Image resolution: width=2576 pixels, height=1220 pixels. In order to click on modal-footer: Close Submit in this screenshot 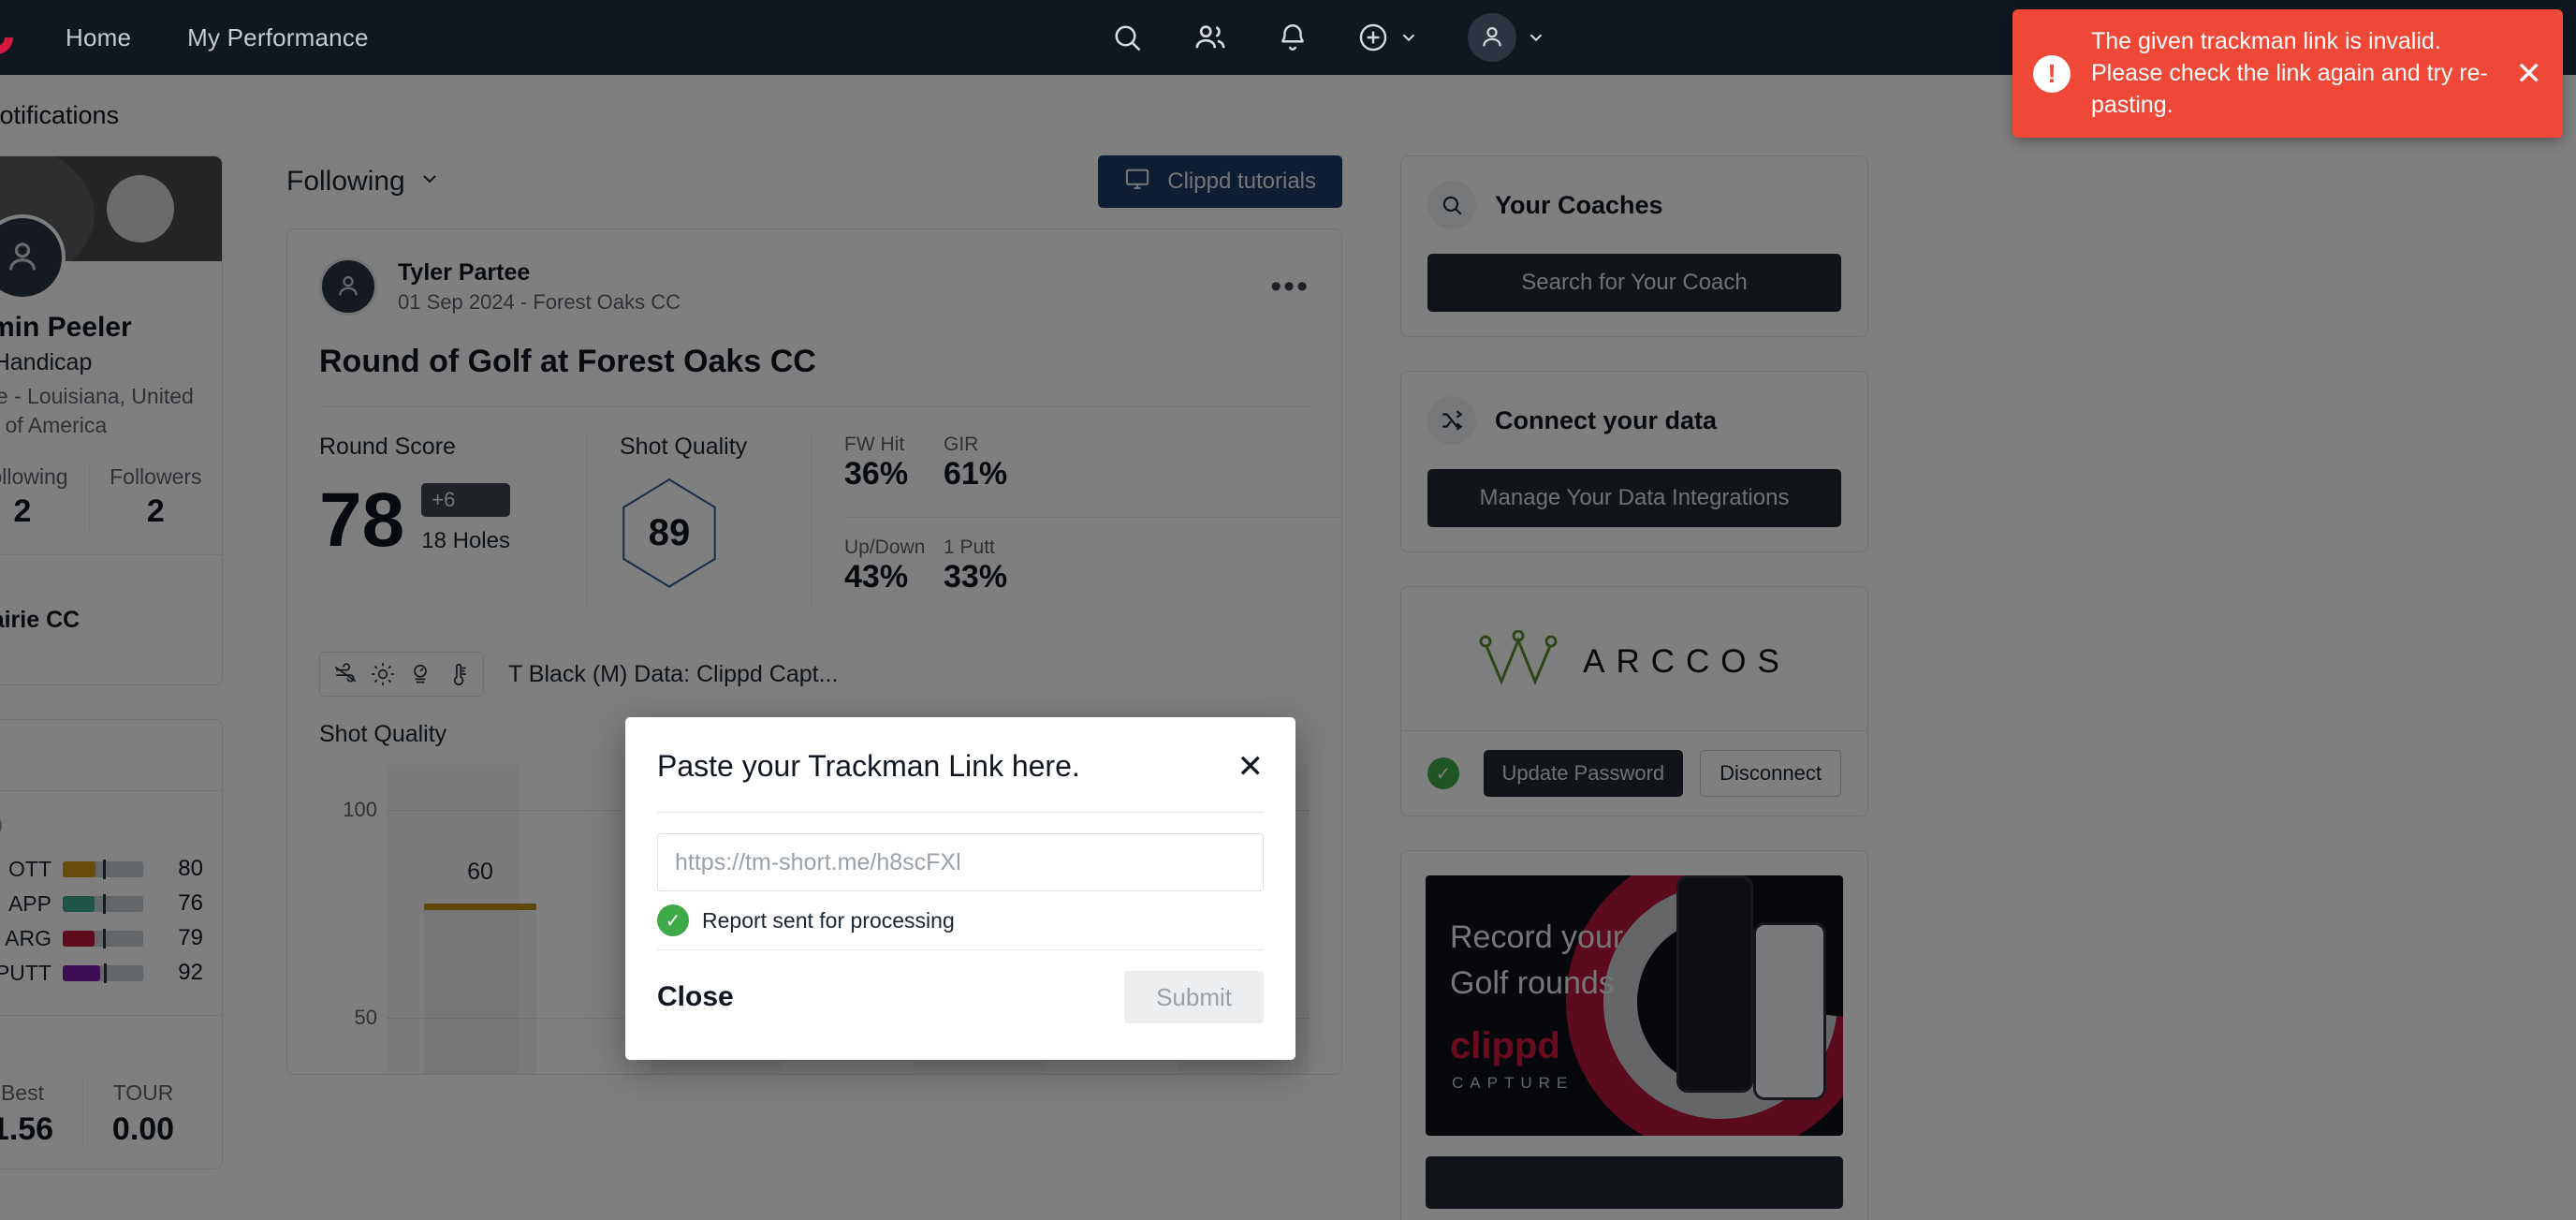, I will do `click(960, 986)`.